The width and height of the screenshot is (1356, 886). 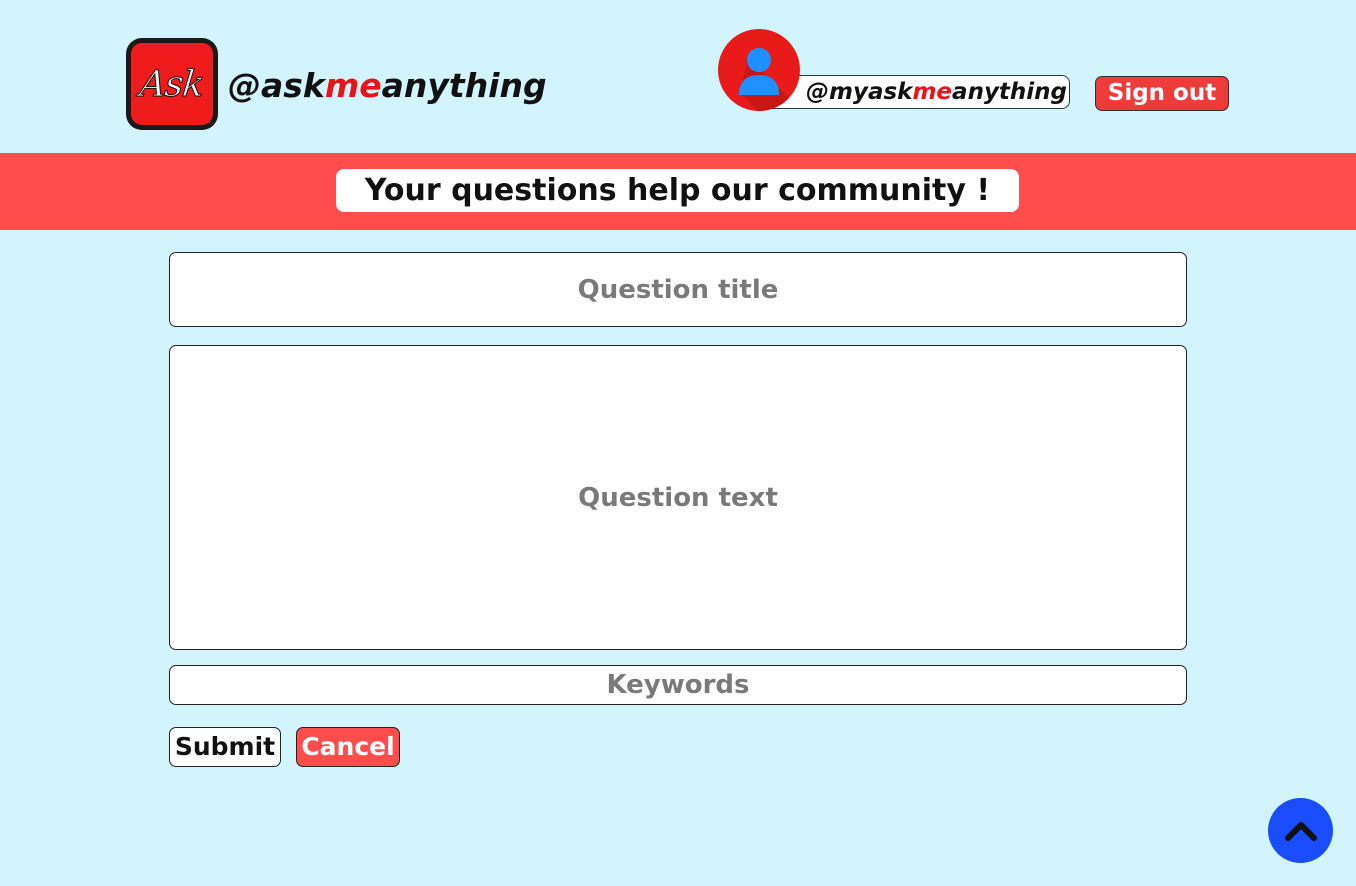 I want to click on chevron-up-icon, so click(x=1300, y=831).